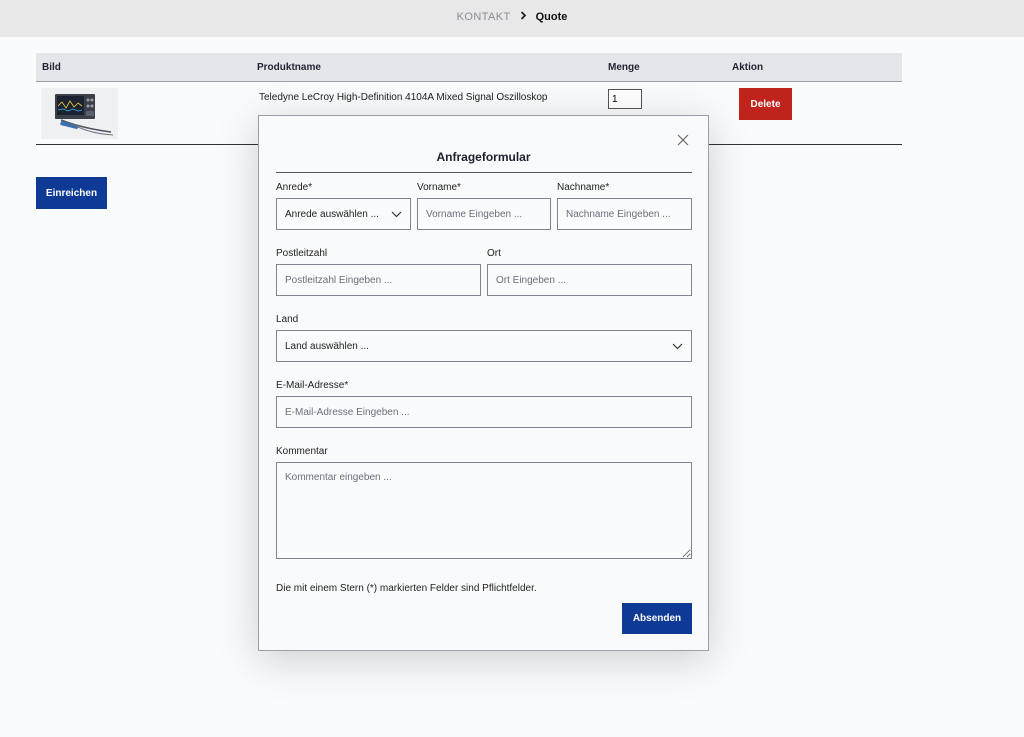 This screenshot has height=737, width=1024. Describe the element at coordinates (625, 99) in the screenshot. I see `quantity-input` at that location.